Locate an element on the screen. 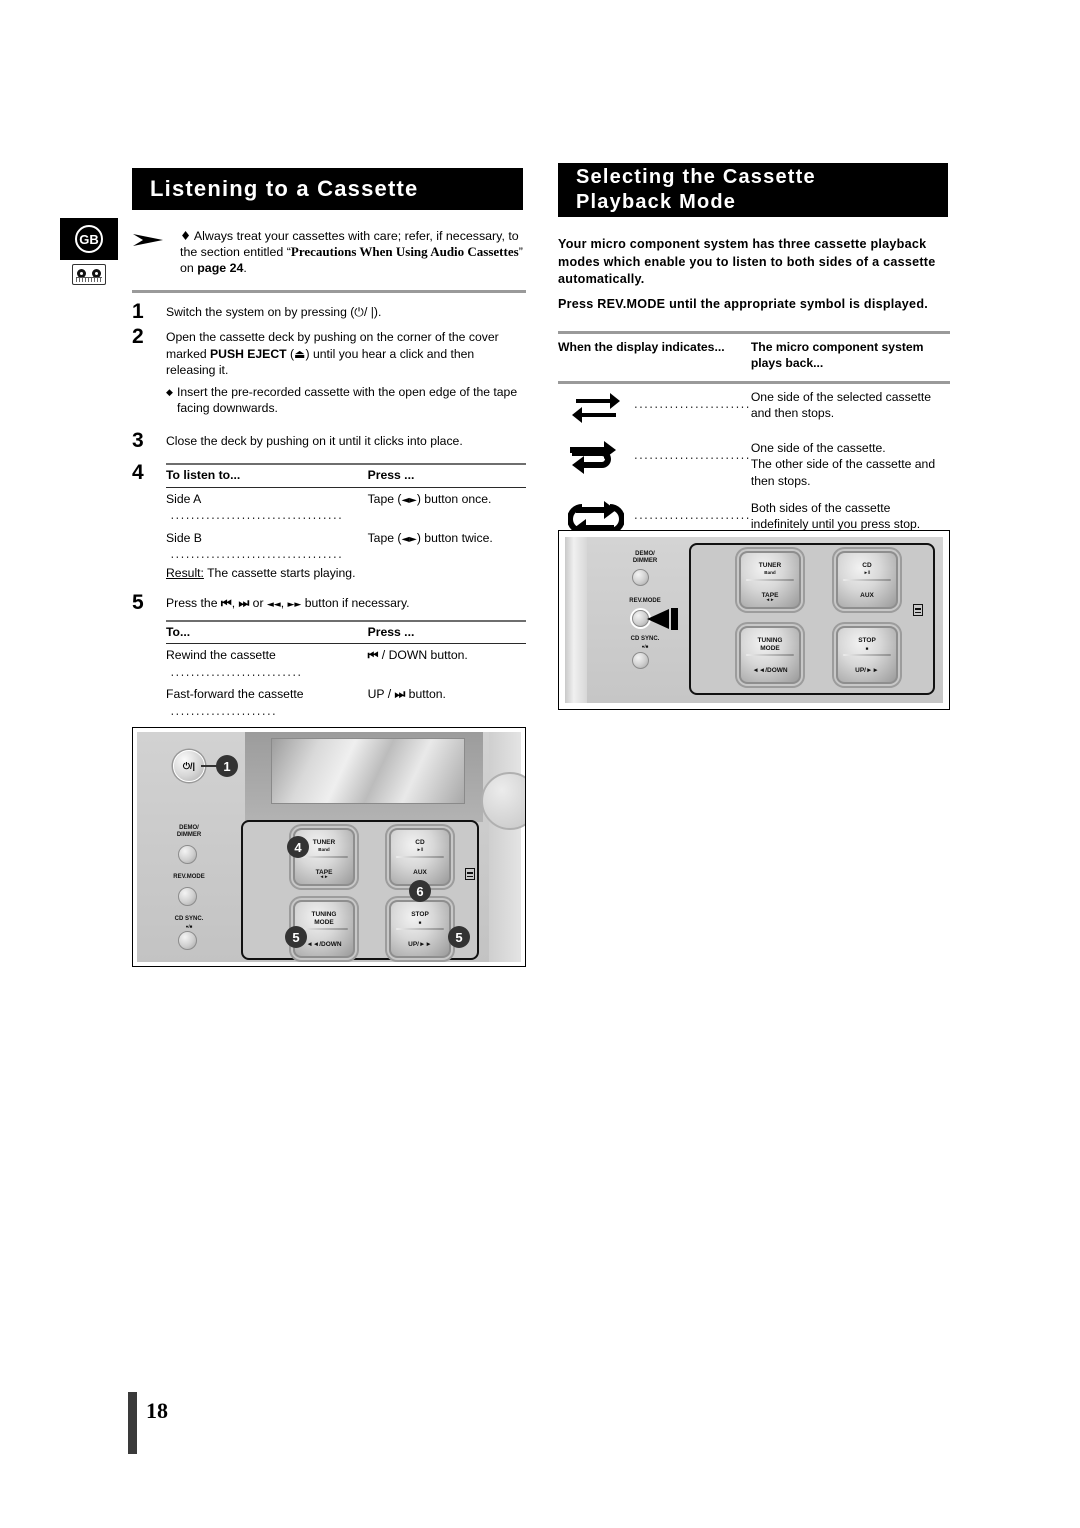  callout-1: 1 is located at coordinates (227, 766).